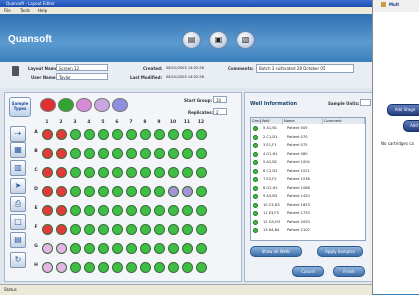 This screenshot has width=419, height=295. I want to click on well-H5, so click(103, 267).